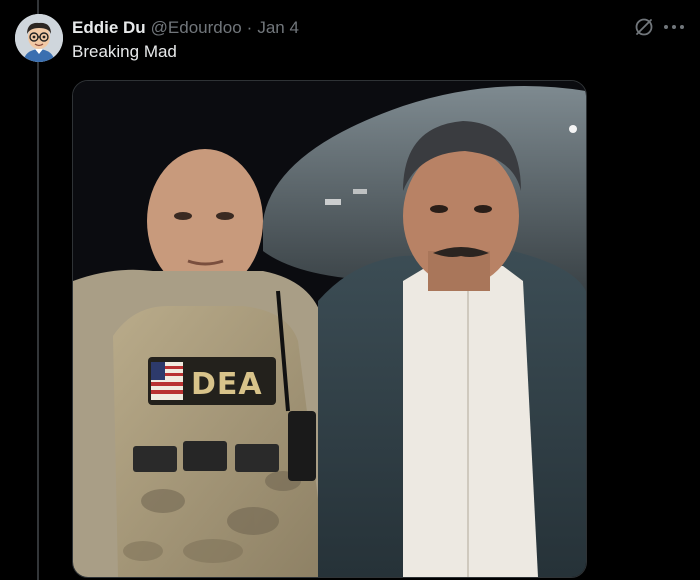 The width and height of the screenshot is (700, 580). I want to click on more-icon, so click(674, 27).